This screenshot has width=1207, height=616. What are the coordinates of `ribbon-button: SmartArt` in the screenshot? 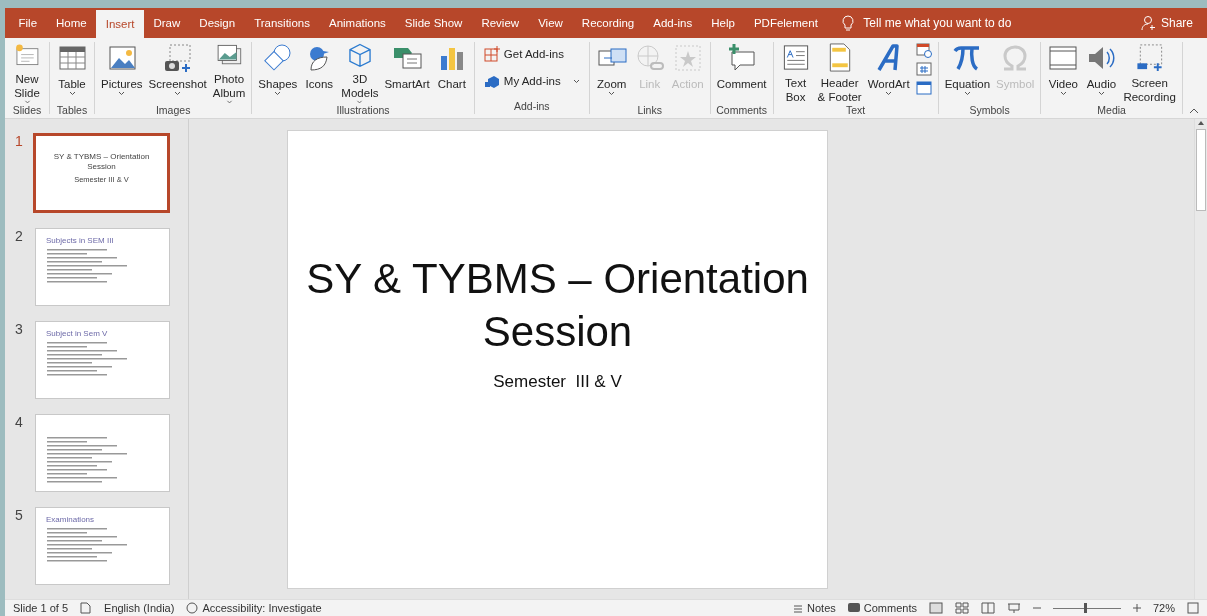 It's located at (407, 73).